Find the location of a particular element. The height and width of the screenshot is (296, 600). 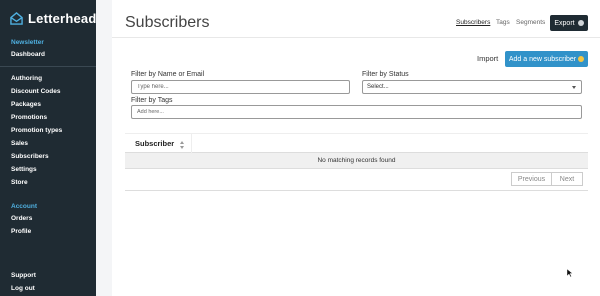

pagination: Previous Next is located at coordinates (547, 179).